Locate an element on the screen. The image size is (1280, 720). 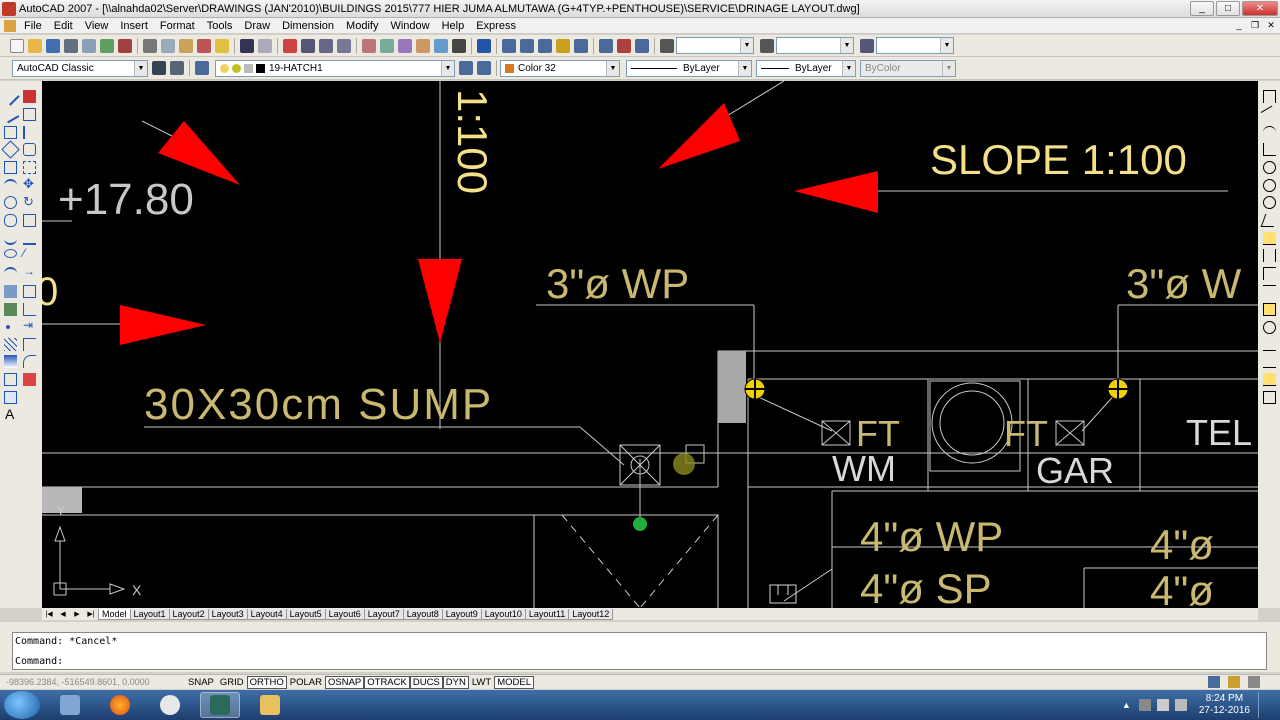
layer-tool-7-icon is located at coordinates (624, 45).